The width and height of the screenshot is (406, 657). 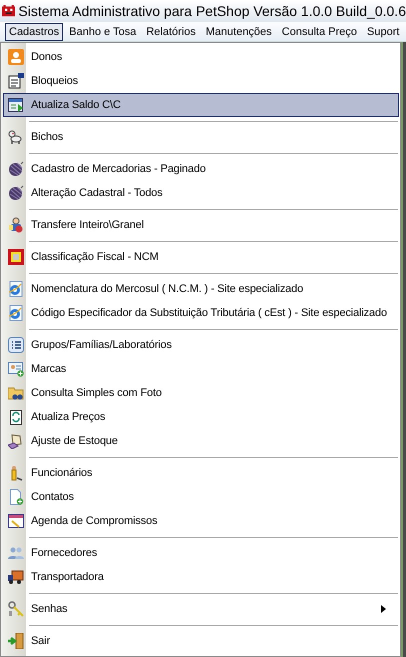 I want to click on menu-item: Atualiza Preços, so click(x=201, y=417).